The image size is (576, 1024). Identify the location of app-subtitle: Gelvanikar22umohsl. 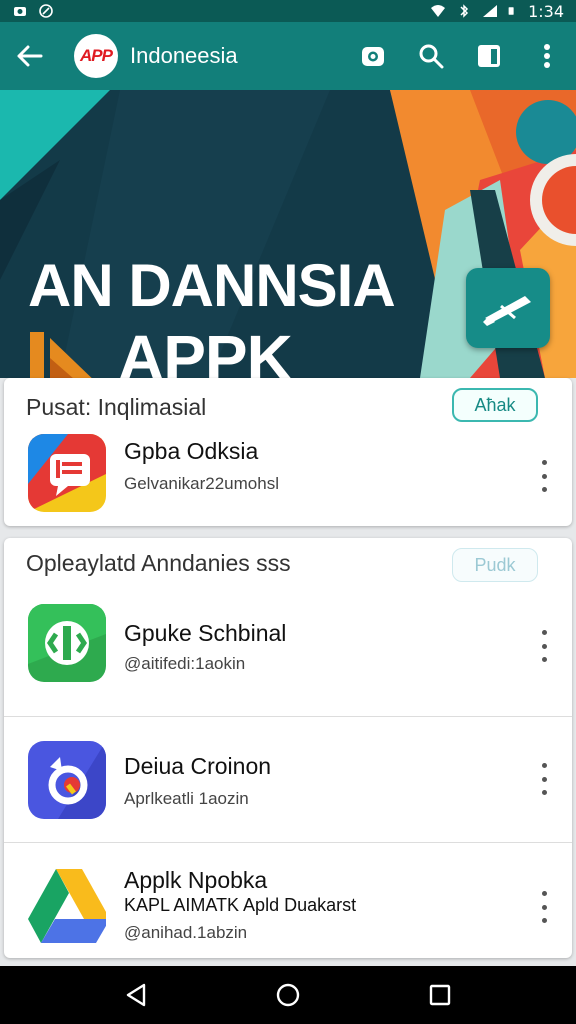
(201, 483).